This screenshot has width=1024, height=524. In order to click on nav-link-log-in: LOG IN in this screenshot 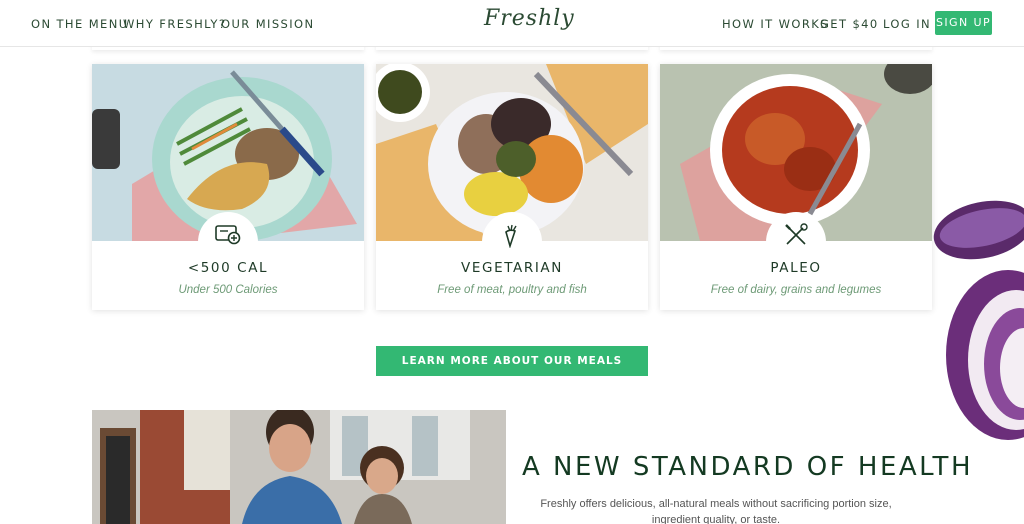, I will do `click(907, 24)`.